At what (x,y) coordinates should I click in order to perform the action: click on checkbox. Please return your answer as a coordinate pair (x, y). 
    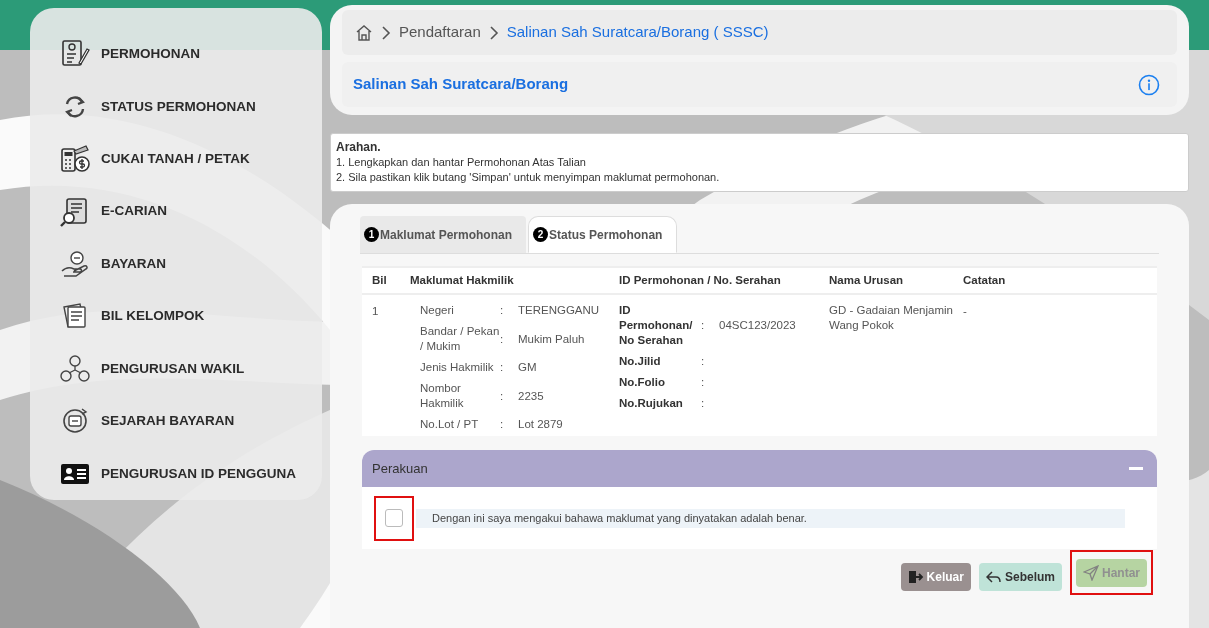
    Looking at the image, I should click on (394, 518).